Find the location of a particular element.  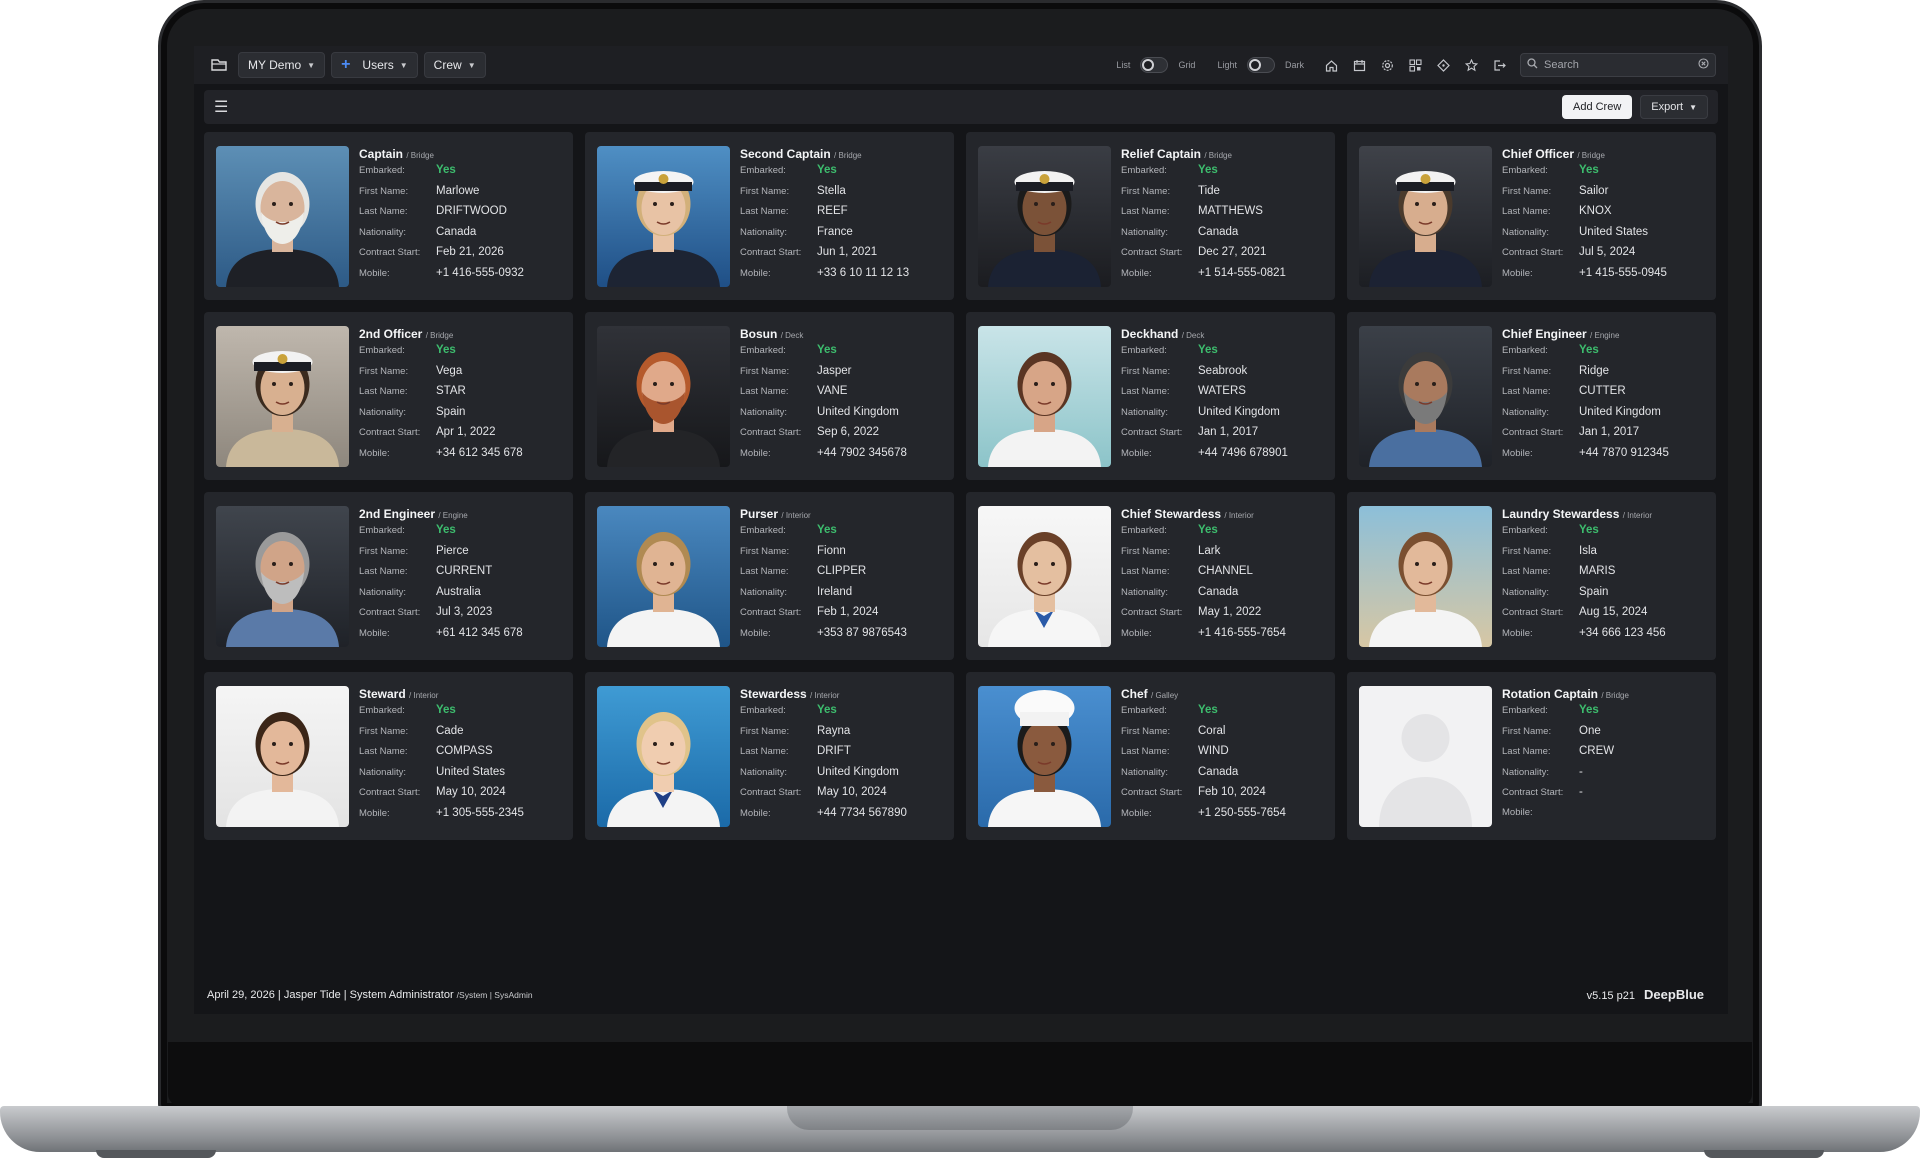

contract-start-value: Jul 5, 2024 is located at coordinates (1607, 252).